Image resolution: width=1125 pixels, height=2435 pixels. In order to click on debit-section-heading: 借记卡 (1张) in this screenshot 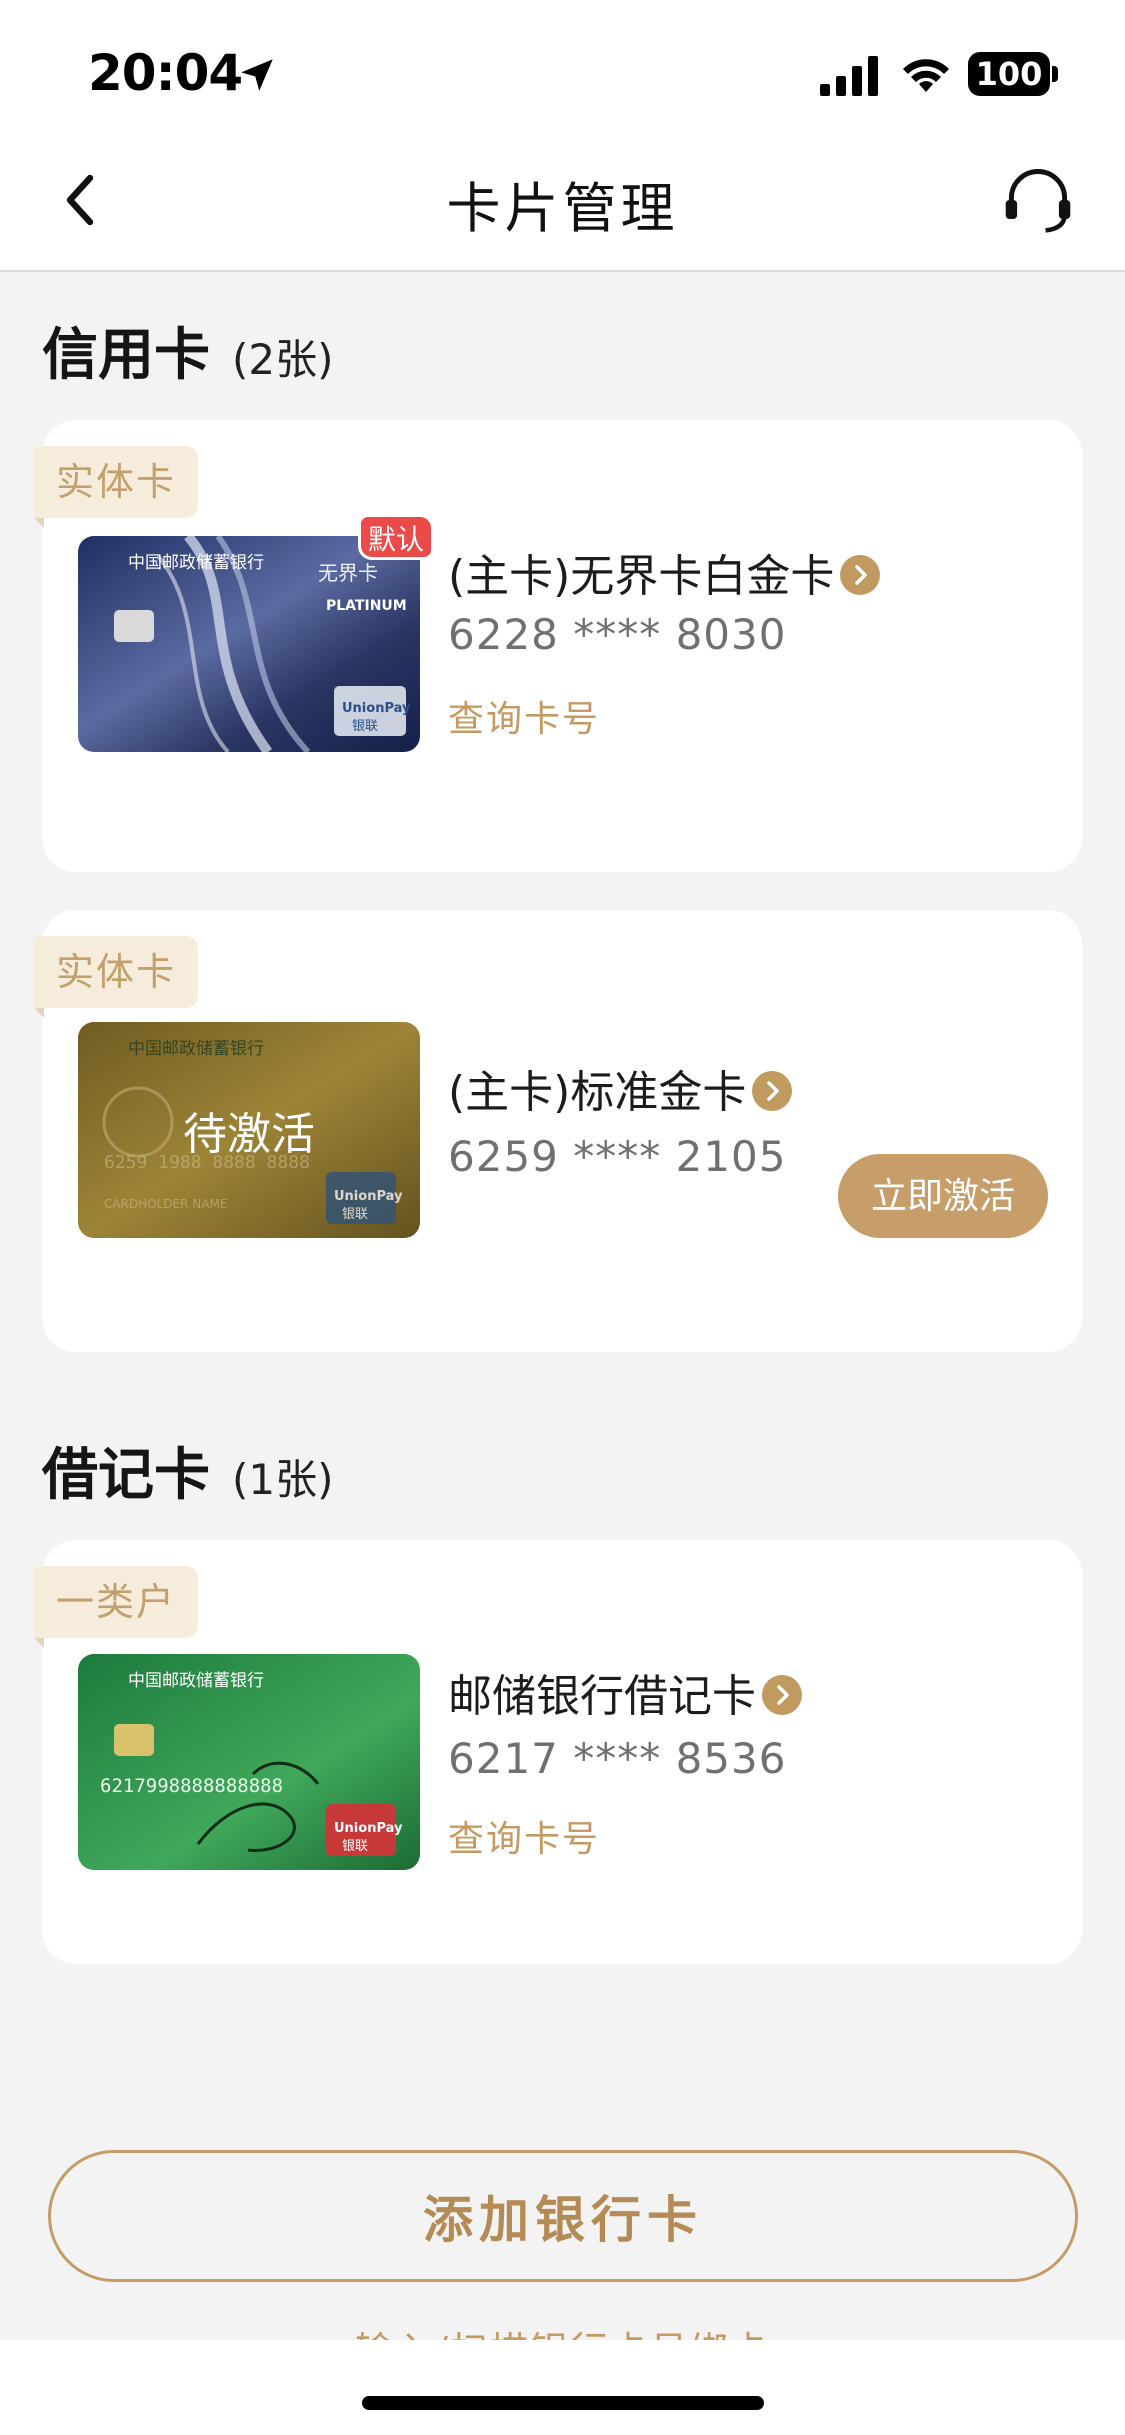, I will do `click(188, 1470)`.